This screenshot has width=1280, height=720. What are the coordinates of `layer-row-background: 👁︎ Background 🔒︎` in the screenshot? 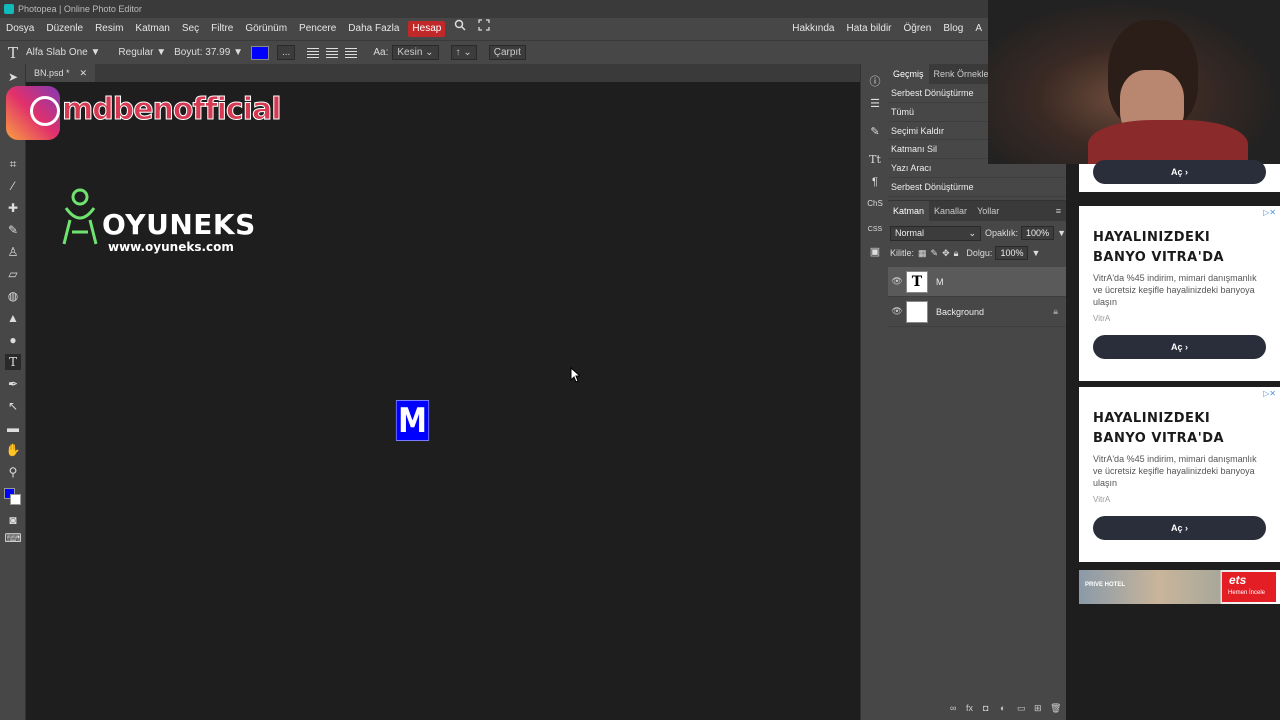 It's located at (977, 312).